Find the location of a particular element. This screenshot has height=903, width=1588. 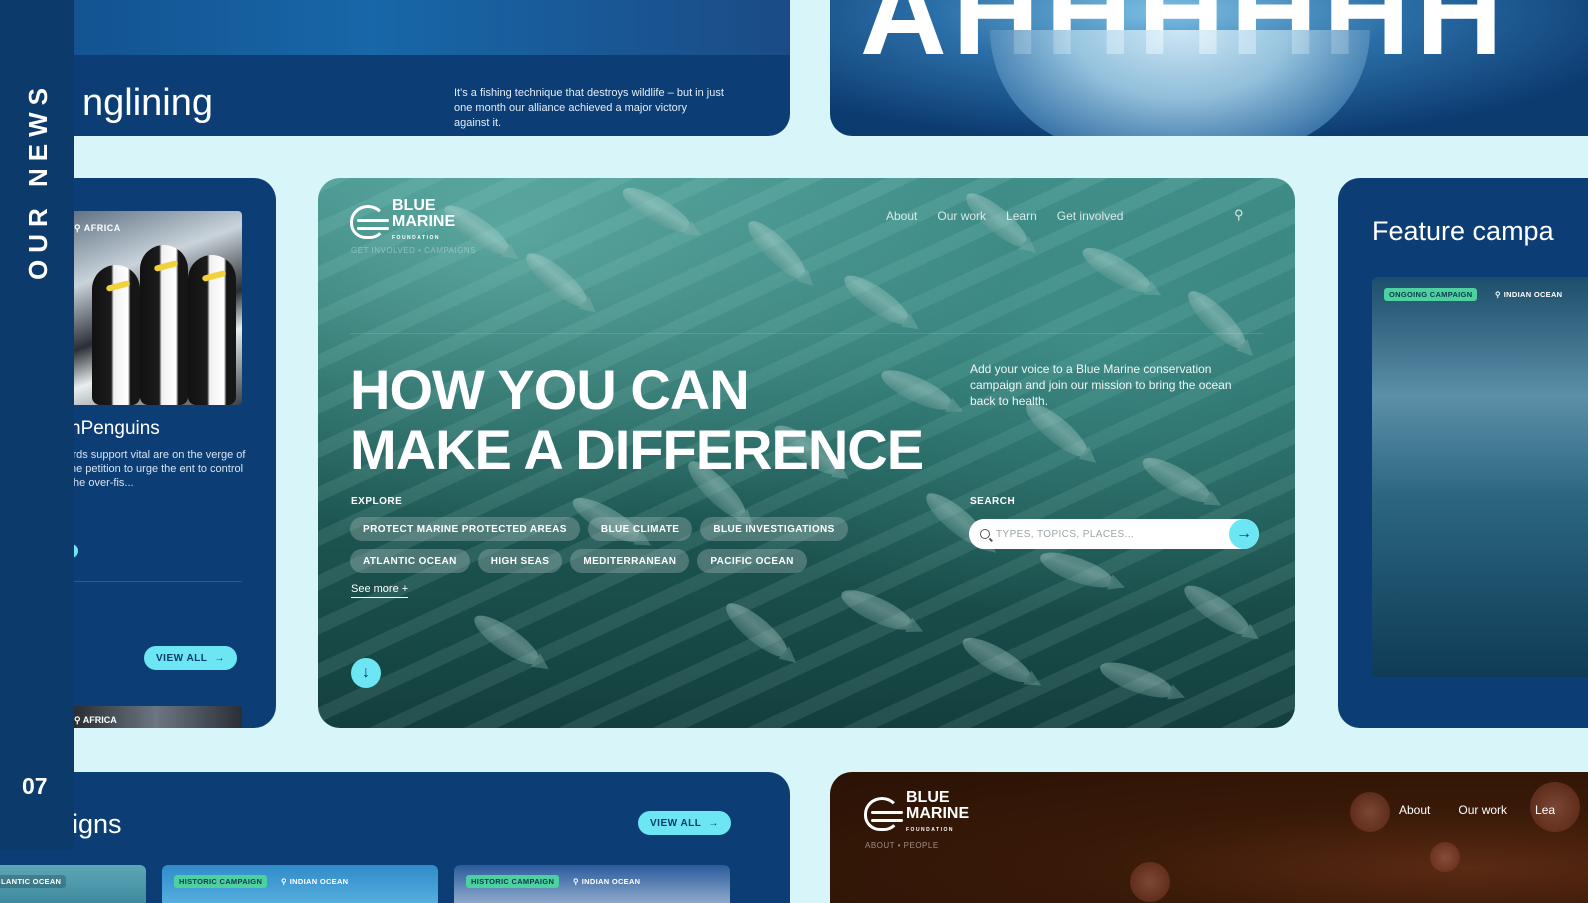

explore-label: EXPLORE is located at coordinates (377, 501).